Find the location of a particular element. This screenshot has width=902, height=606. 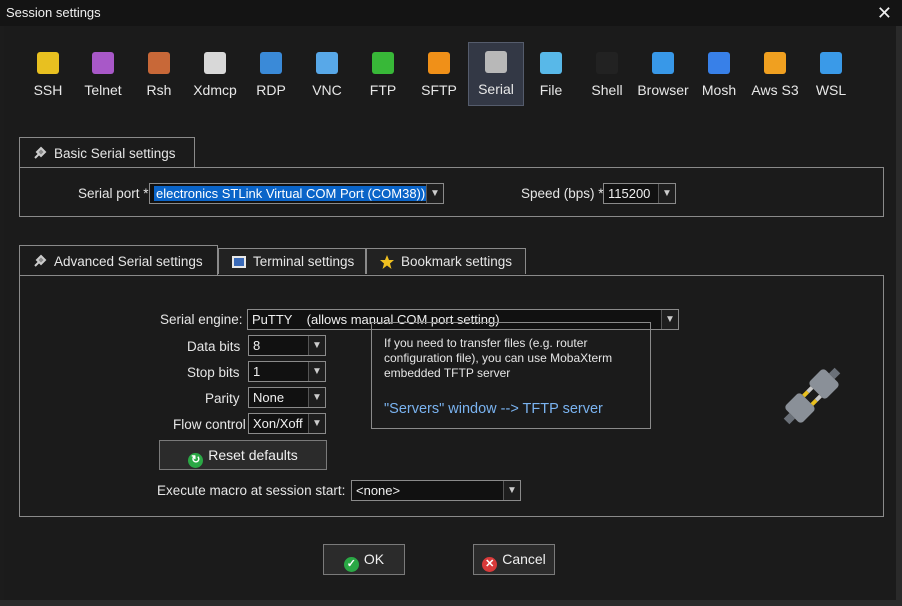

data-bits-label: Data bits is located at coordinates (214, 346).